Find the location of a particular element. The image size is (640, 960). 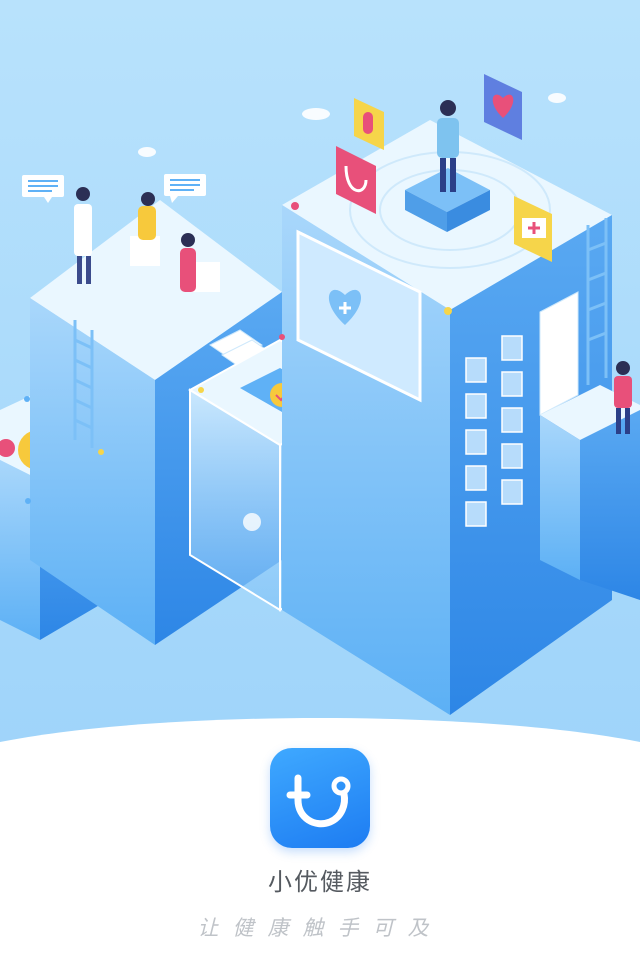

app-logo-icon is located at coordinates (318, 801).